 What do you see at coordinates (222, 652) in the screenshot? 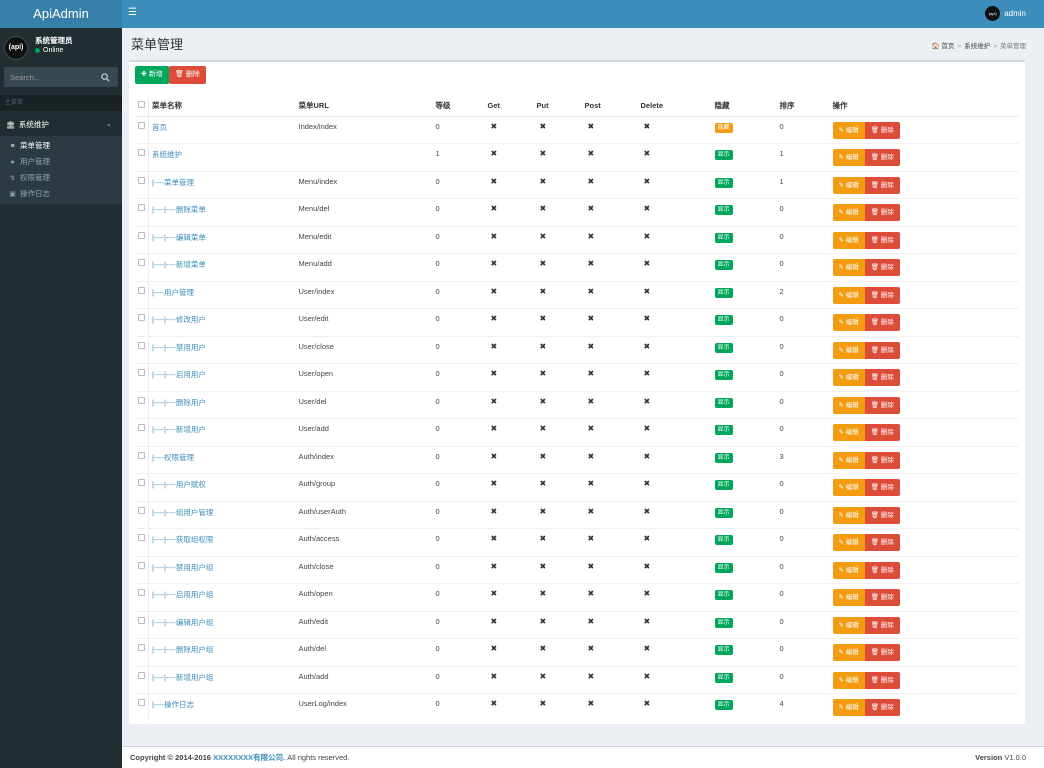
I see `menu-name-link: |----|----删除用户组` at bounding box center [222, 652].